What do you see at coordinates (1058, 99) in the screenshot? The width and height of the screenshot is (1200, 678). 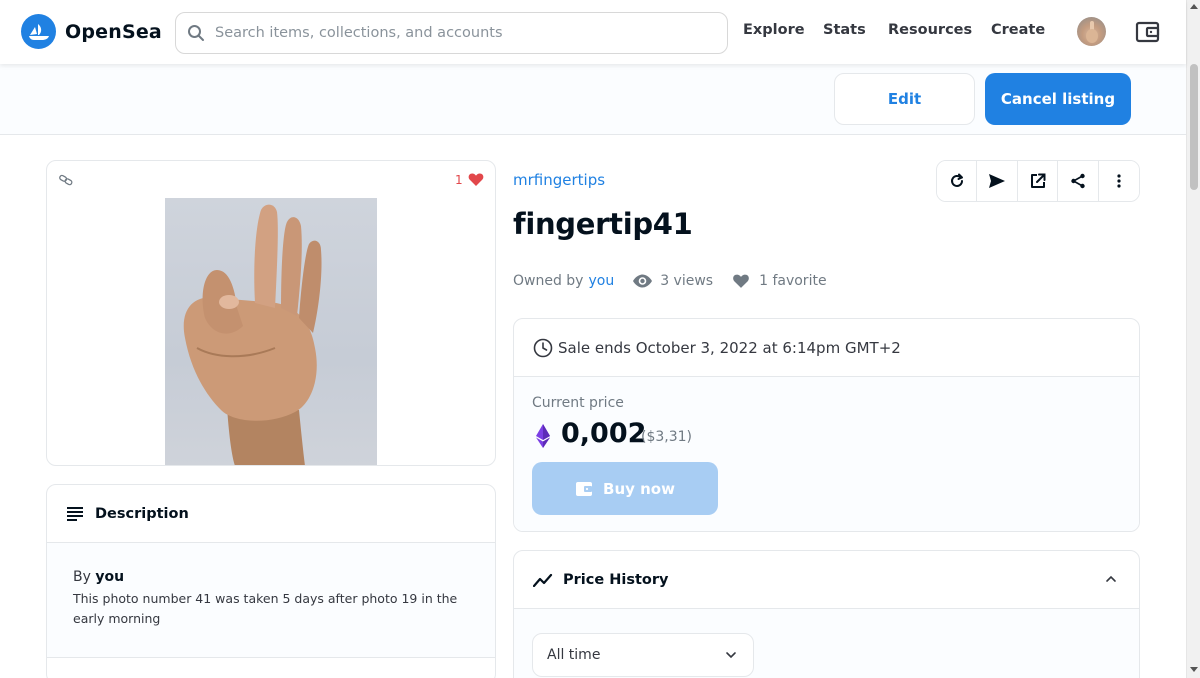 I see `cancel-listing-button: Cancel listing` at bounding box center [1058, 99].